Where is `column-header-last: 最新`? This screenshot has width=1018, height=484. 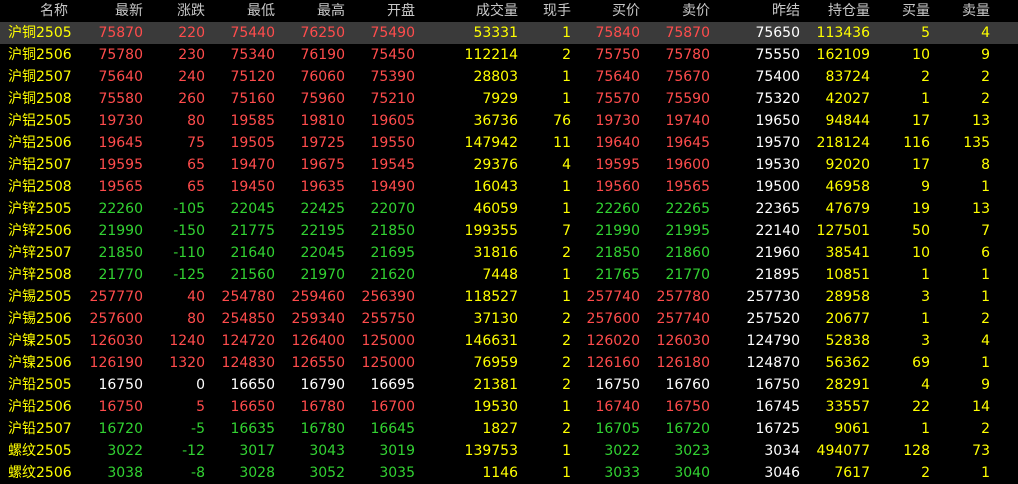
column-header-last: 最新 is located at coordinates (106, 11).